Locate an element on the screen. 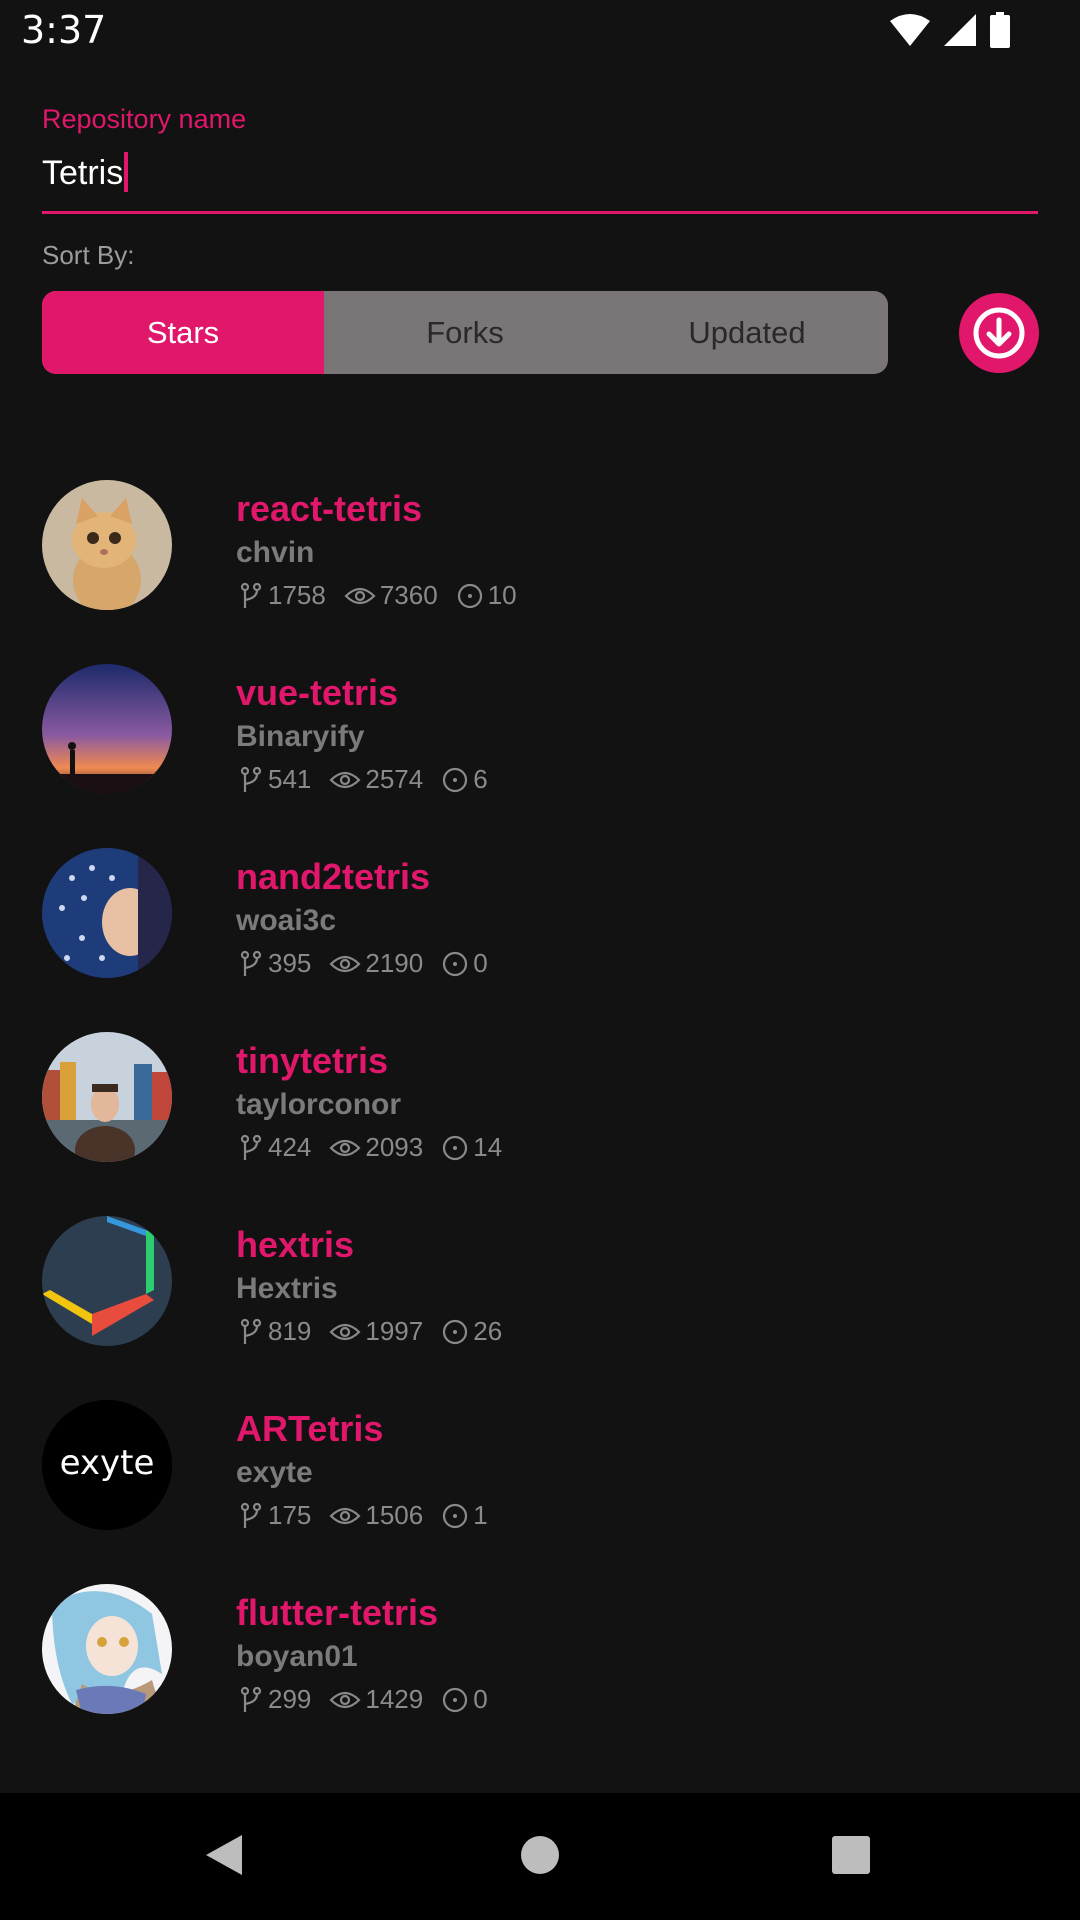 The height and width of the screenshot is (1920, 1080). sort-segmented-control: Stars Forks Updated is located at coordinates (465, 332).